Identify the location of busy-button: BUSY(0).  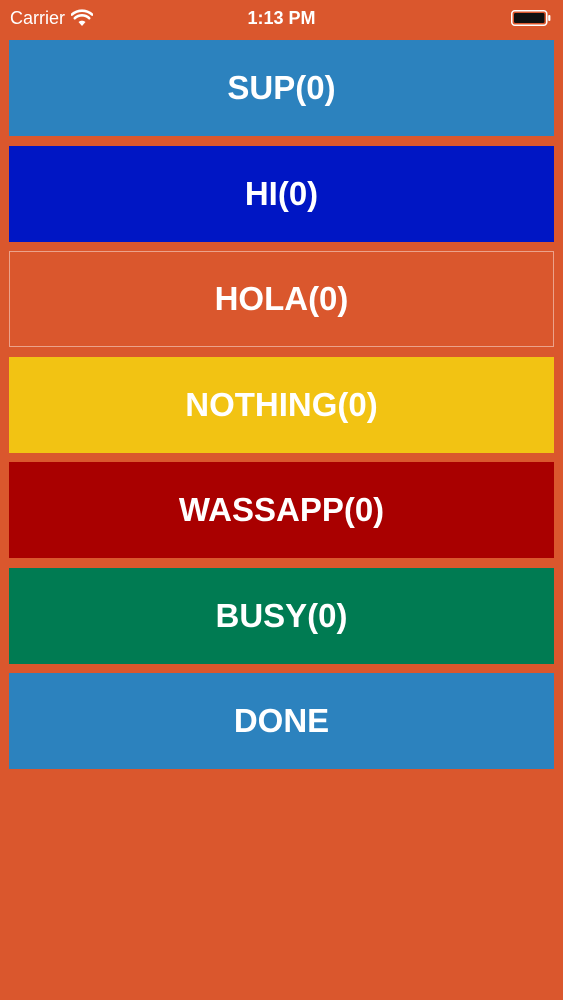
(281, 615).